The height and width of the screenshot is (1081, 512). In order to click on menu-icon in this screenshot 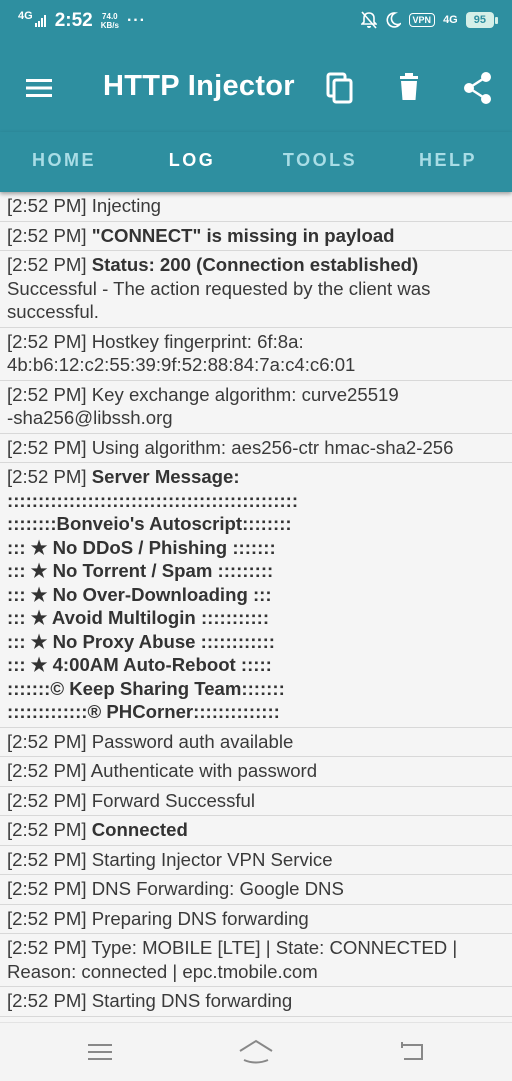, I will do `click(39, 88)`.